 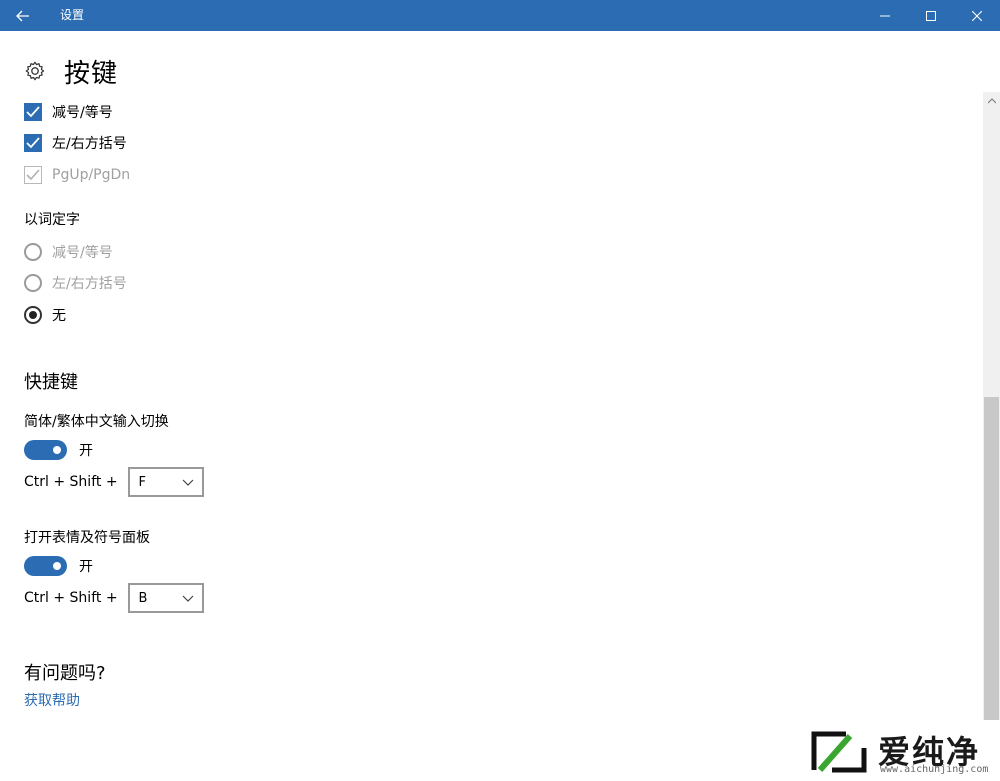 What do you see at coordinates (991, 559) in the screenshot?
I see `scrollbar-thumb` at bounding box center [991, 559].